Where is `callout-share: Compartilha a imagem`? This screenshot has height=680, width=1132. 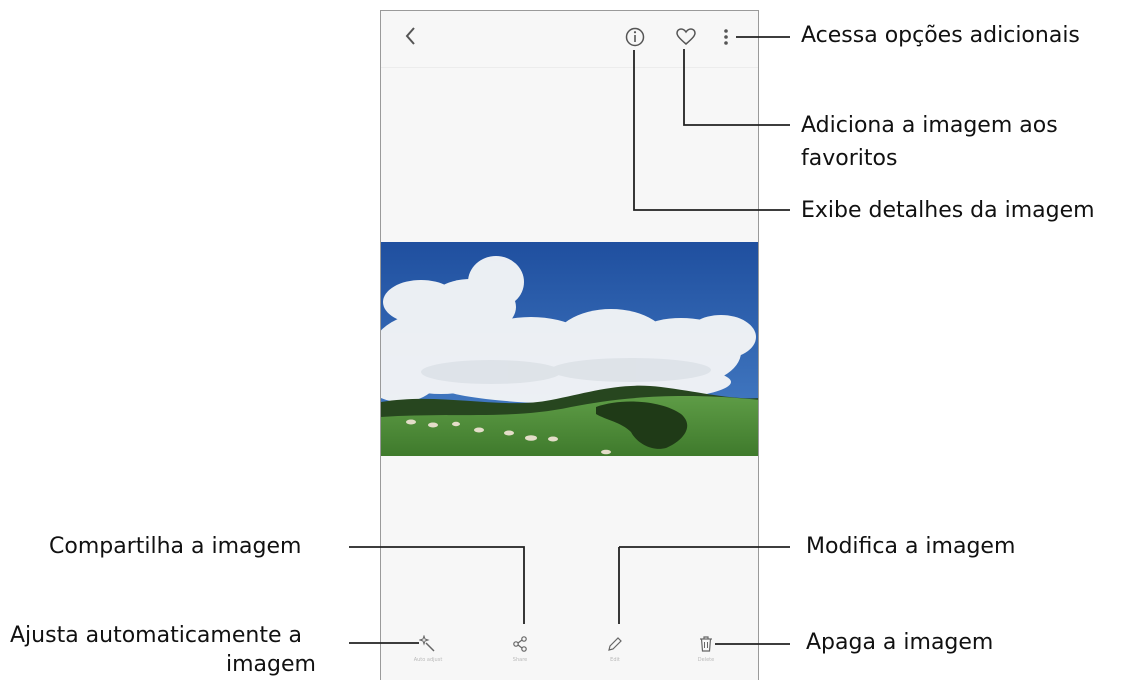
callout-share: Compartilha a imagem is located at coordinates (175, 546).